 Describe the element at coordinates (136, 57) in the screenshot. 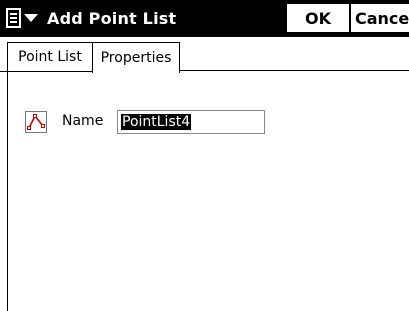

I see `tab-properties: Properties` at that location.